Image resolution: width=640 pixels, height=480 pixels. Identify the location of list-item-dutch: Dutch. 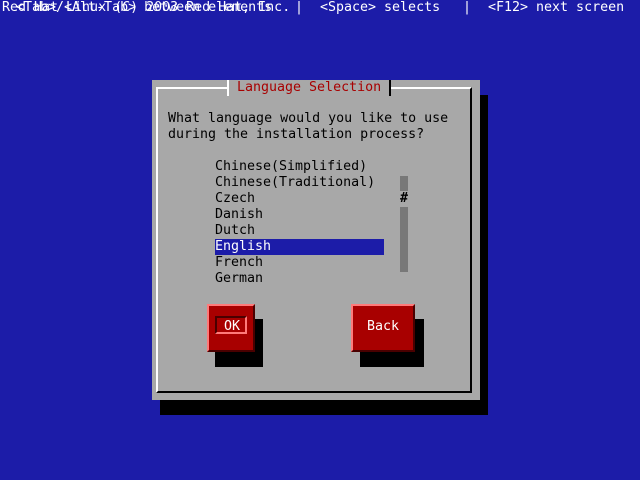
(299, 231).